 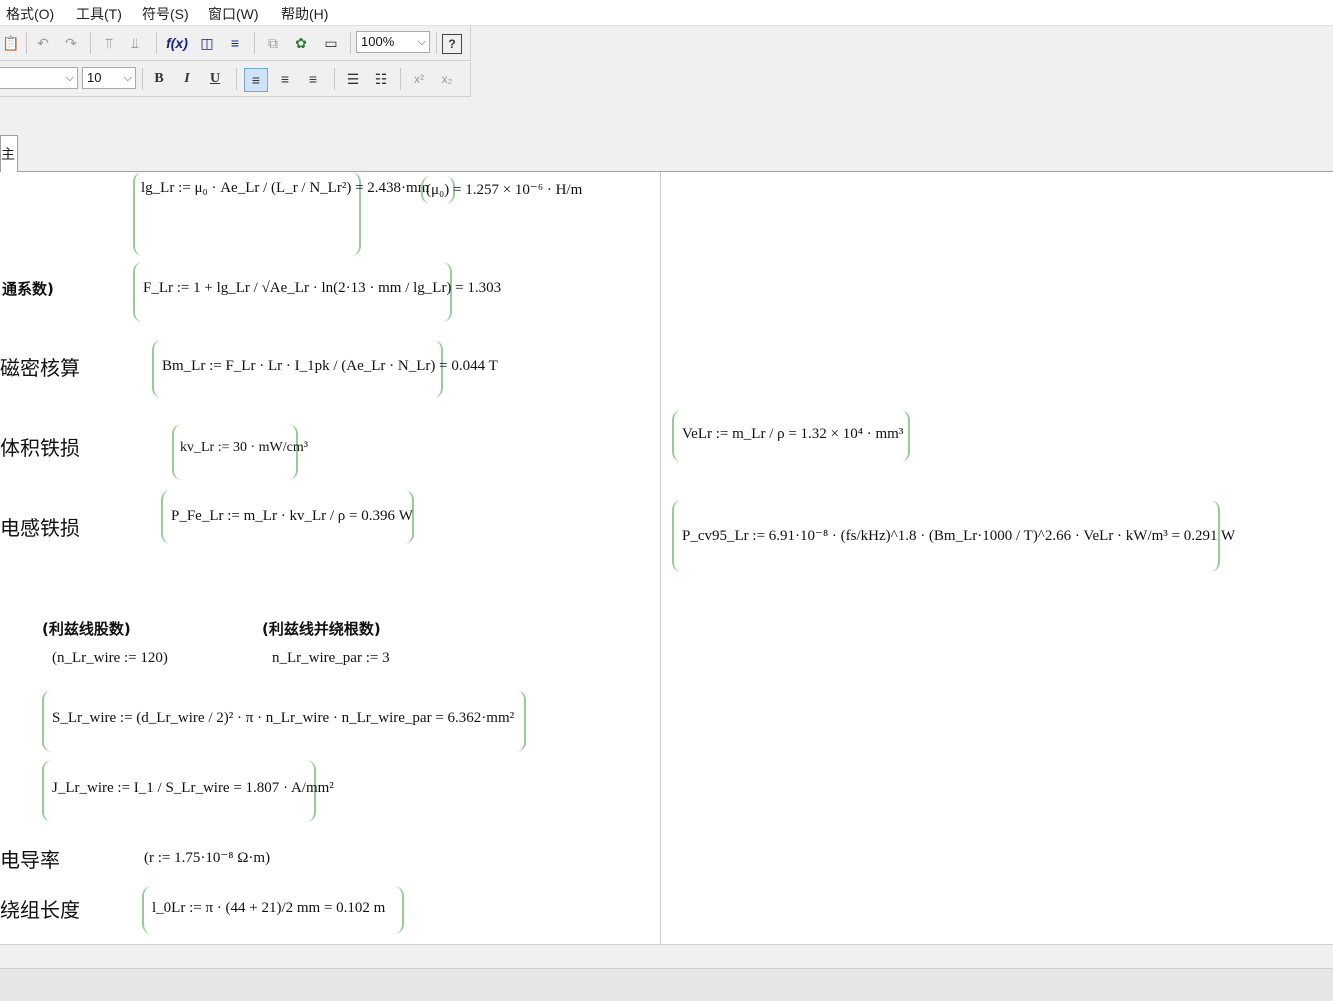 I want to click on n-par-expression: n_Lr_wire_par := 3, so click(x=331, y=658).